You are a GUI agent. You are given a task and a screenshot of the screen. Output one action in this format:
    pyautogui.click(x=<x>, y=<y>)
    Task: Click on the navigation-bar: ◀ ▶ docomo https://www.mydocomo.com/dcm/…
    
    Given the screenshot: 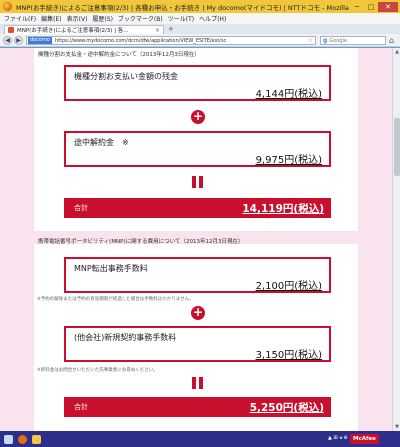 What is the action you would take?
    pyautogui.click(x=200, y=40)
    